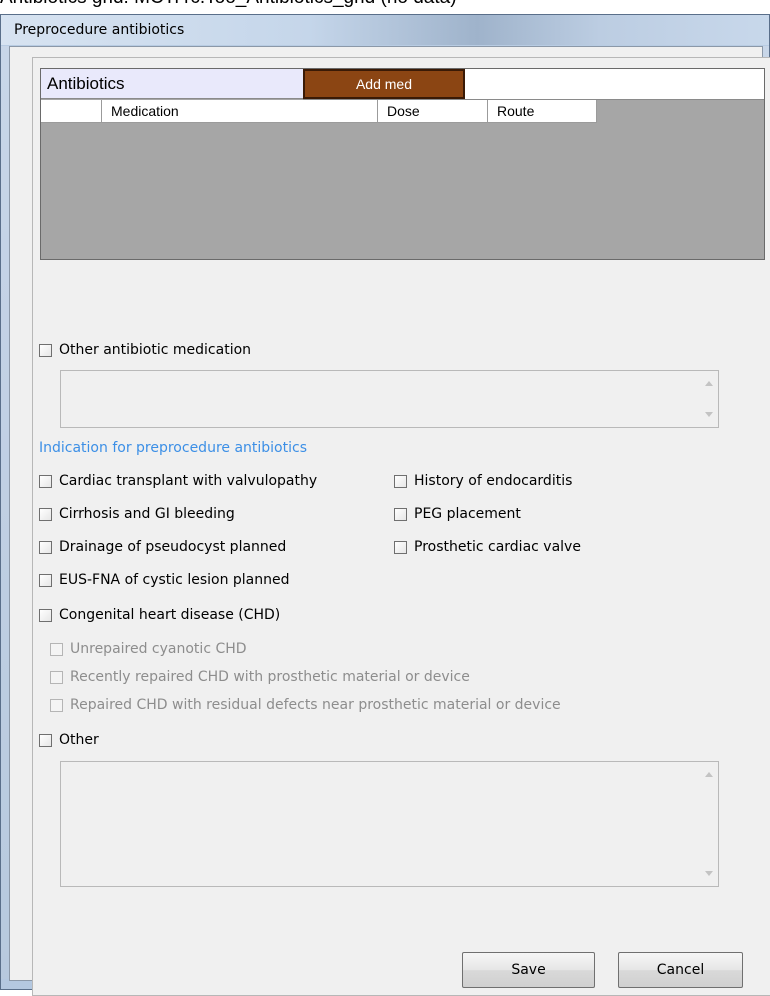  What do you see at coordinates (400, 514) in the screenshot?
I see `peg-placement-checkbox` at bounding box center [400, 514].